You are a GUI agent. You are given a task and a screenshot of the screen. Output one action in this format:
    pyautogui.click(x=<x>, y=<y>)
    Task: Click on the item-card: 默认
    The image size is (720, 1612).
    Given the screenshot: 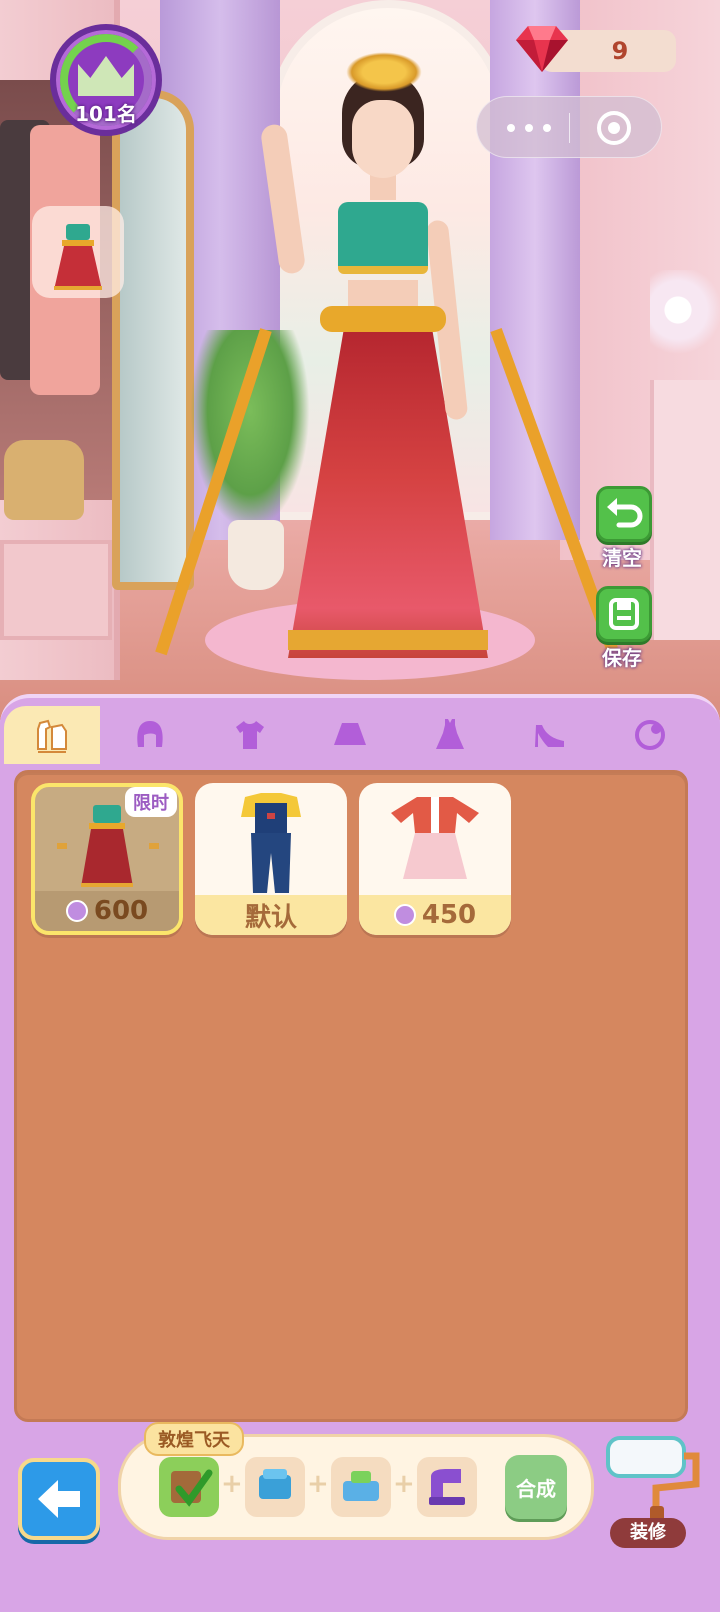 What is the action you would take?
    pyautogui.click(x=271, y=859)
    